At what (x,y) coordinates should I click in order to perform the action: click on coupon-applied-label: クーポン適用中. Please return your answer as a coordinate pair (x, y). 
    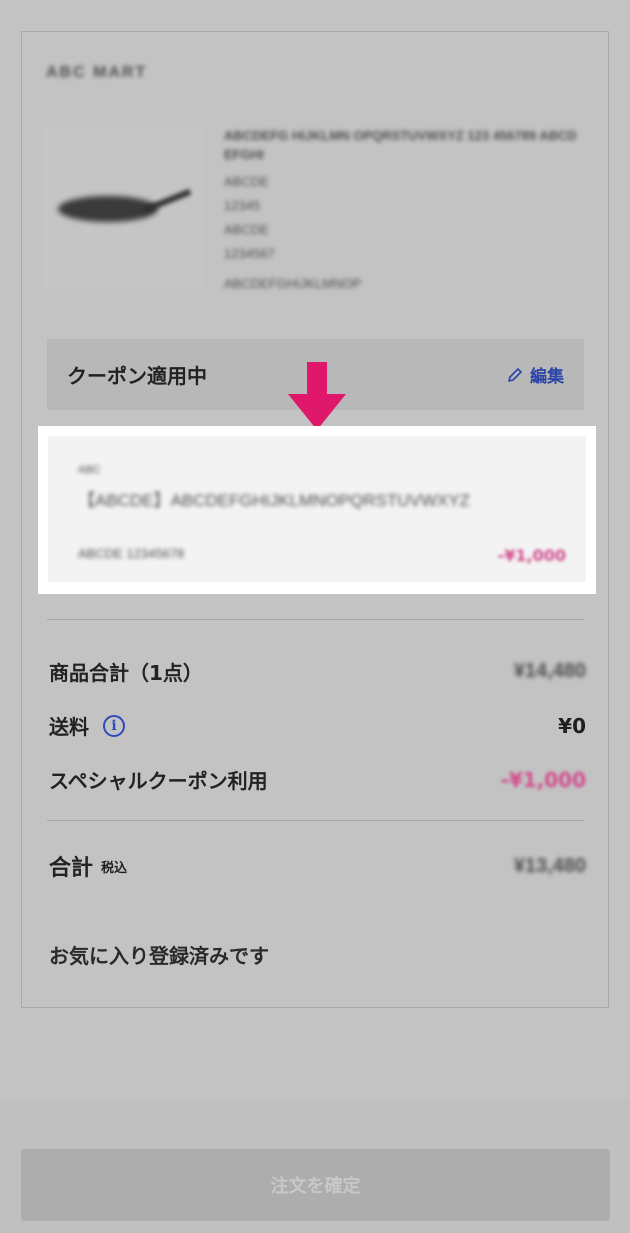
    Looking at the image, I should click on (137, 376).